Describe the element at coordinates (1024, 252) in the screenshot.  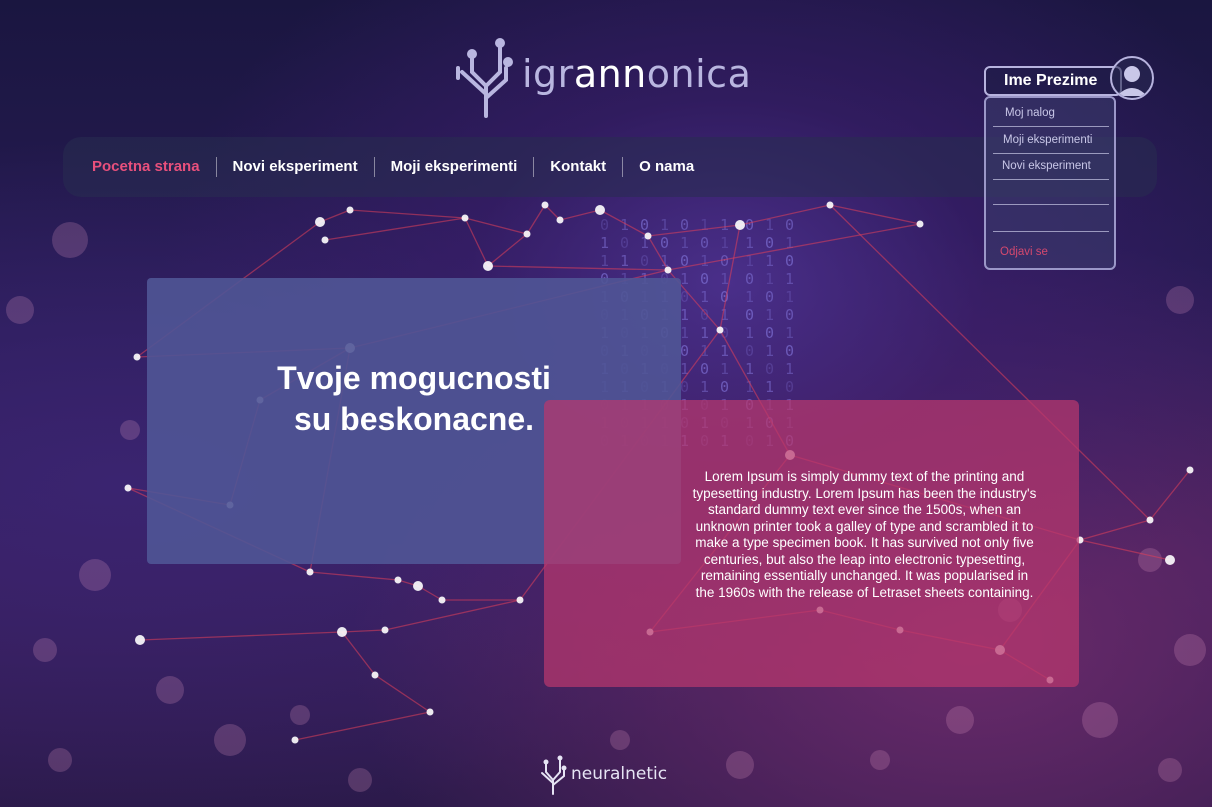
I see `logout-link: Odjavi se` at that location.